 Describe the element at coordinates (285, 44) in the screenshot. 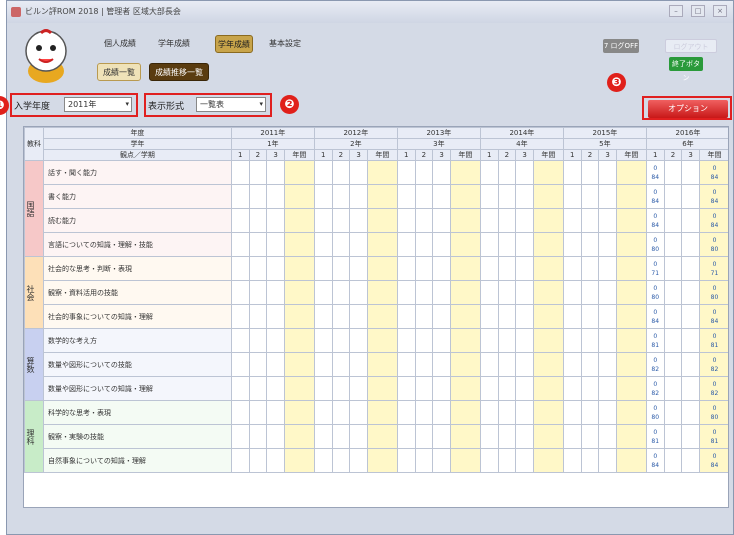

I see `tab-basic-settings: 基本設定` at that location.